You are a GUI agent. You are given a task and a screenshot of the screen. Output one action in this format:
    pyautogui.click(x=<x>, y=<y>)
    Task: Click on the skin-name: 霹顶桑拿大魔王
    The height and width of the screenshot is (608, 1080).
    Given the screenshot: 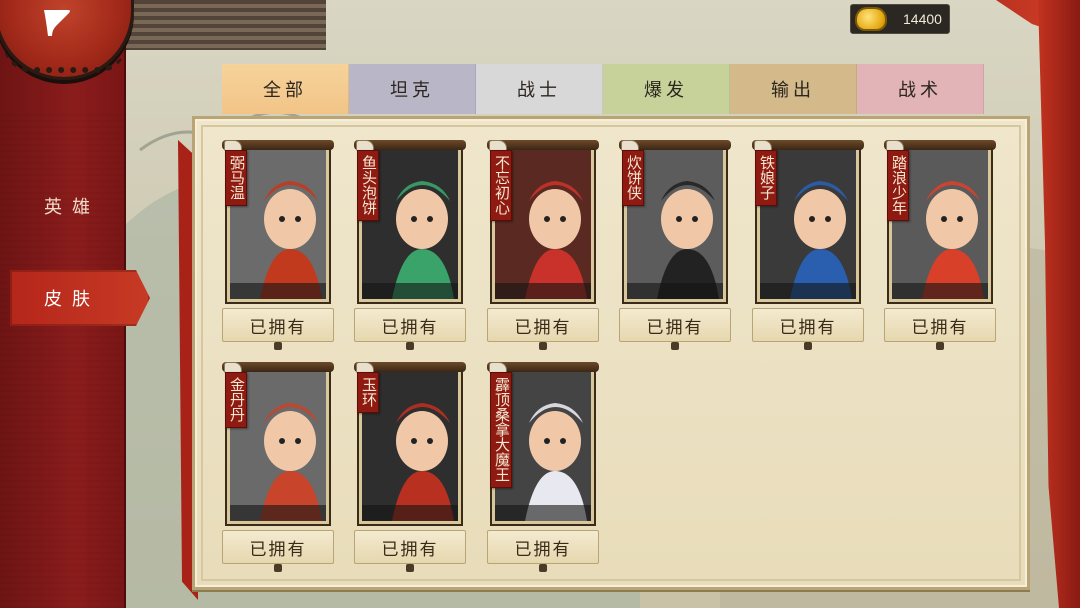 What is the action you would take?
    pyautogui.click(x=501, y=430)
    